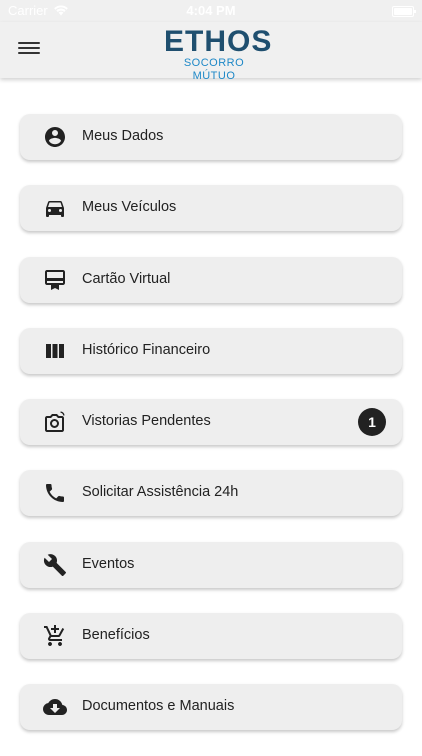  Describe the element at coordinates (160, 492) in the screenshot. I see `menu-item-label: Solicitar Assistência 24h` at that location.